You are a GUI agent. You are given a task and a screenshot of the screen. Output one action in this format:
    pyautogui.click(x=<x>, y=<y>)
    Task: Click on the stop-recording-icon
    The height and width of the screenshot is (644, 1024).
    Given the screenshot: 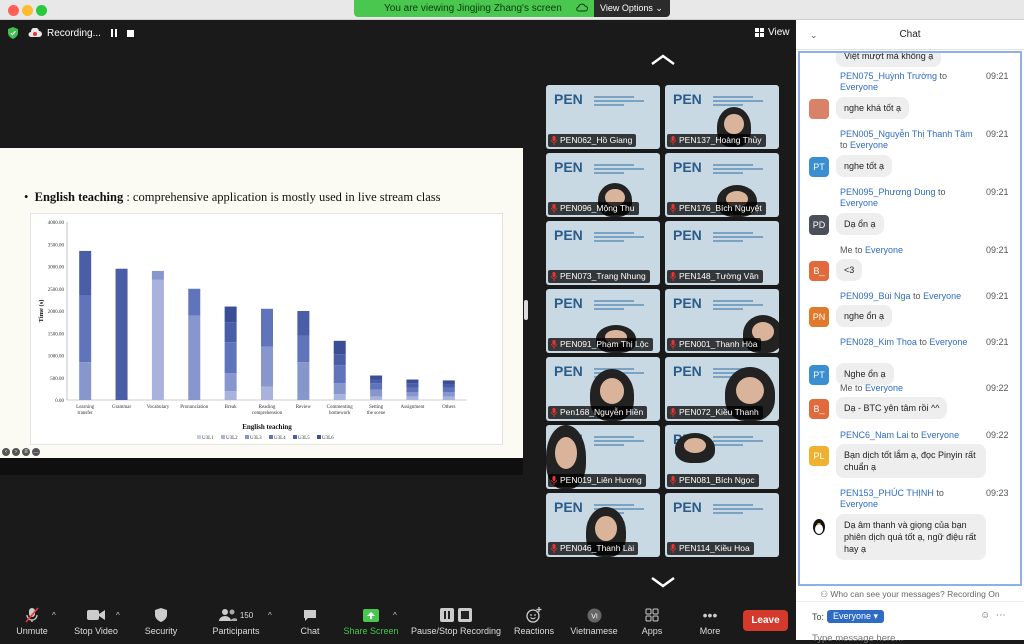 What is the action you would take?
    pyautogui.click(x=130, y=33)
    